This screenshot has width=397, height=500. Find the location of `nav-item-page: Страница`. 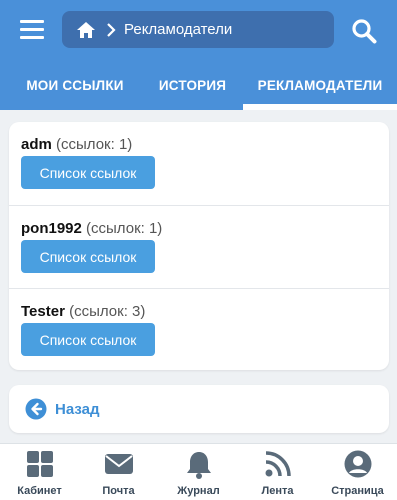

nav-item-page: Страница is located at coordinates (357, 472).